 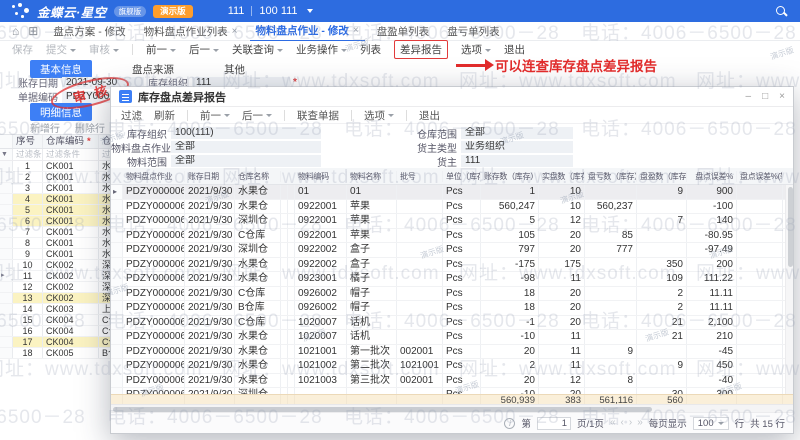 What do you see at coordinates (526, 424) in the screenshot?
I see `page-prefix: 第` at bounding box center [526, 424].